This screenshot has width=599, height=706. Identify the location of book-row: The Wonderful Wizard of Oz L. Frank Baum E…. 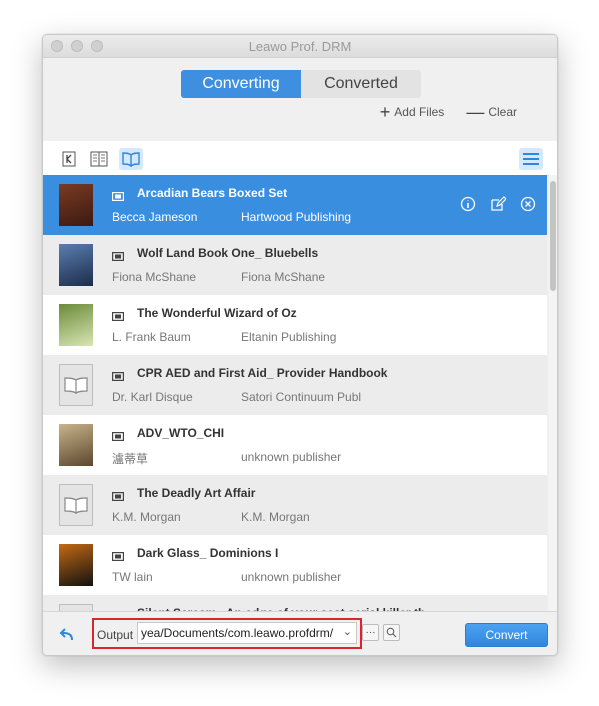
(295, 325).